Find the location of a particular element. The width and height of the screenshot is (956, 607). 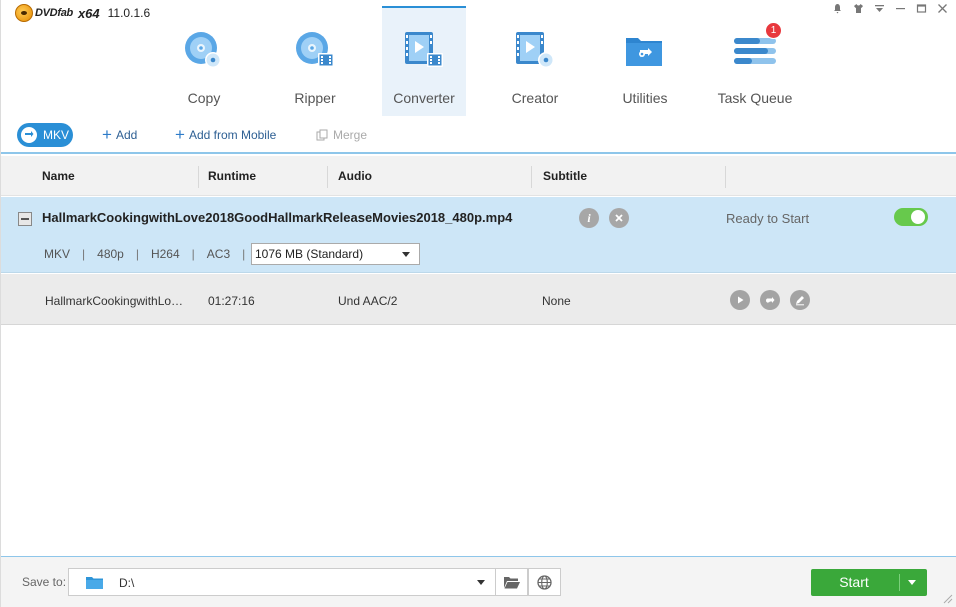

converter-film-icon is located at coordinates (424, 51).